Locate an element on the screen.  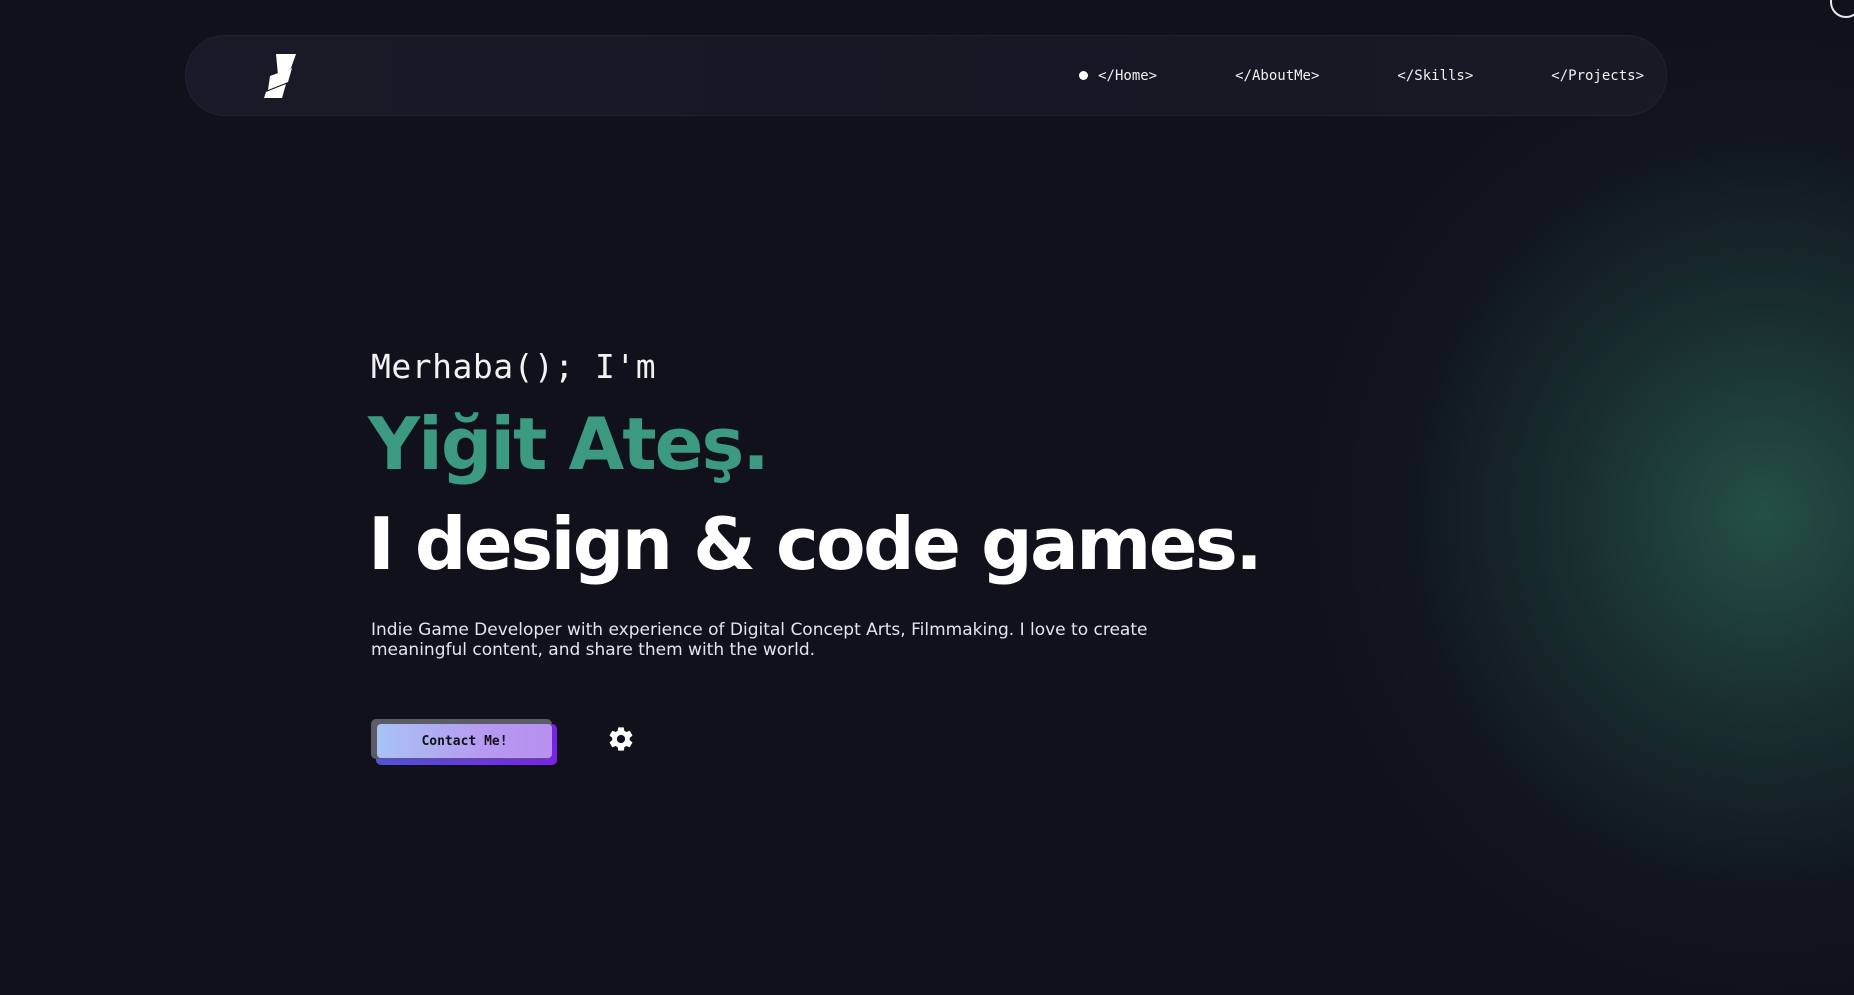
hero-tagline: I design & code games. is located at coordinates (815, 544).